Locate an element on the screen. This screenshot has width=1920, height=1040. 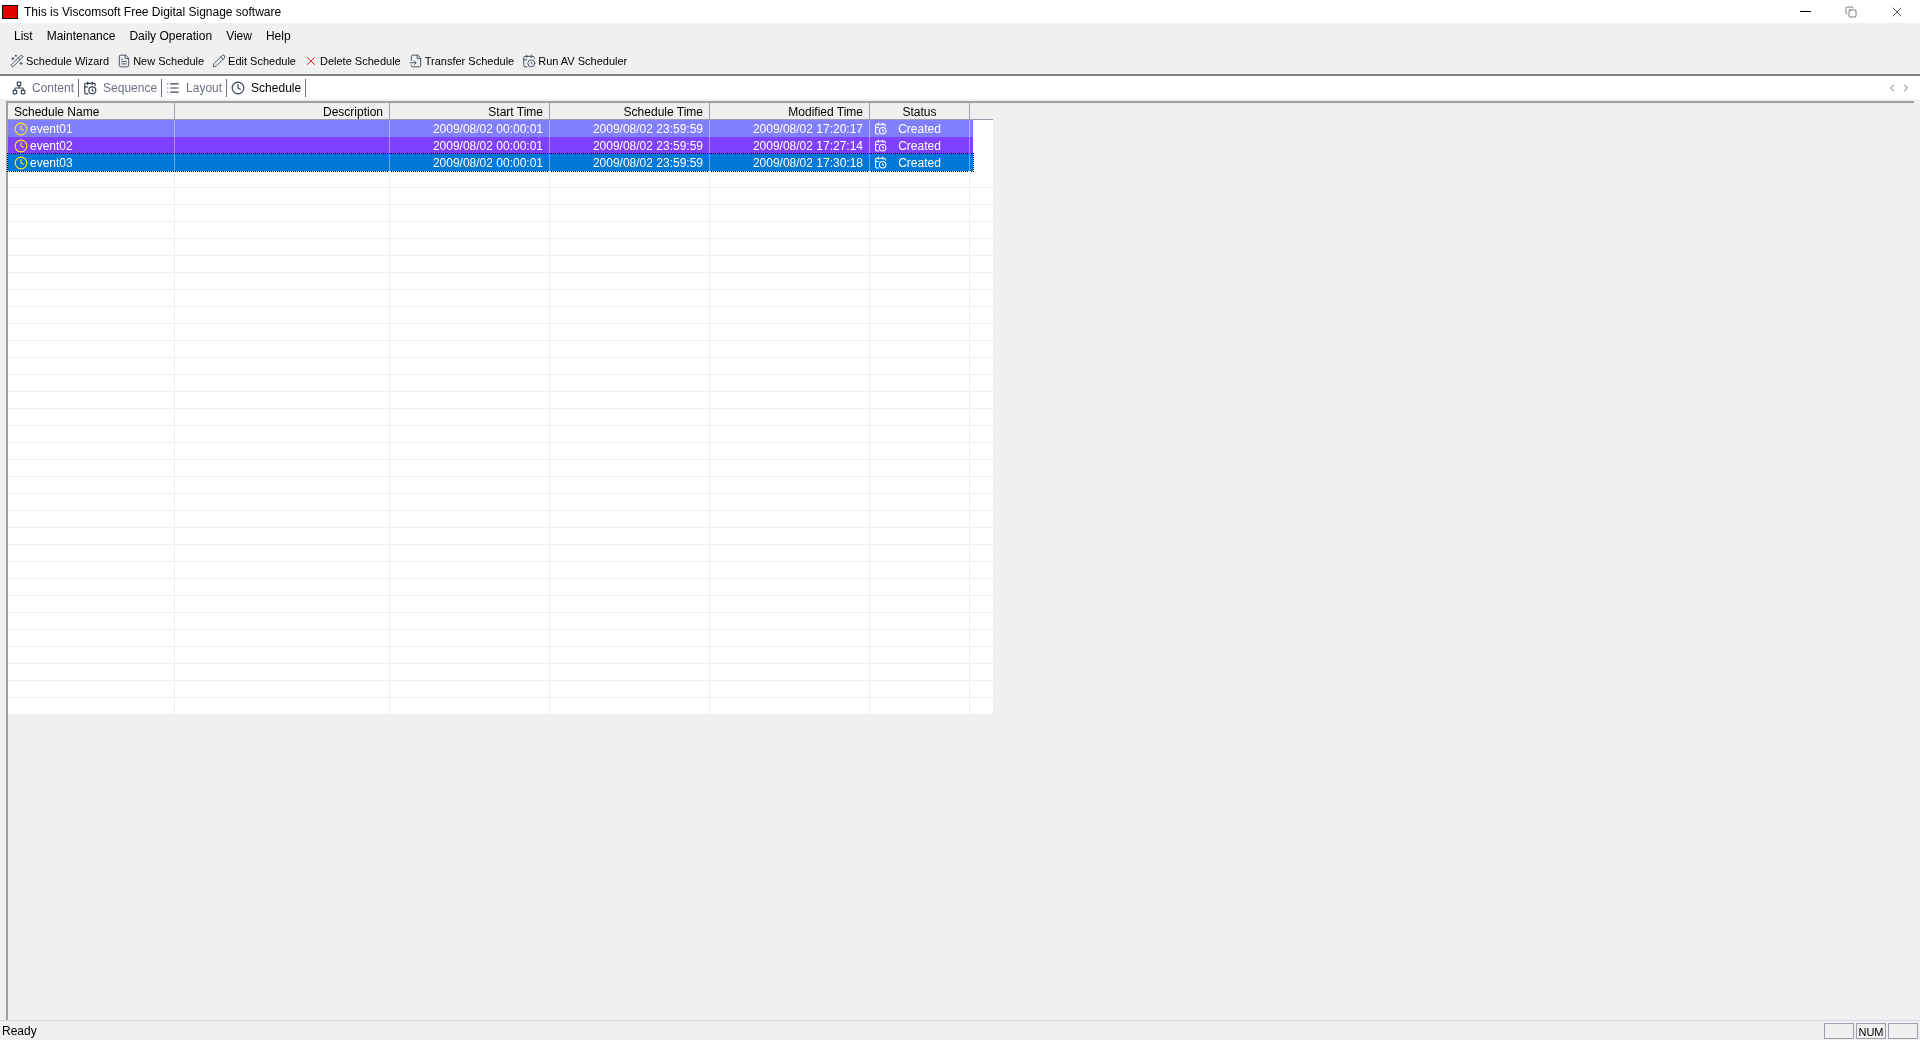
restore-icon is located at coordinates (1851, 11).